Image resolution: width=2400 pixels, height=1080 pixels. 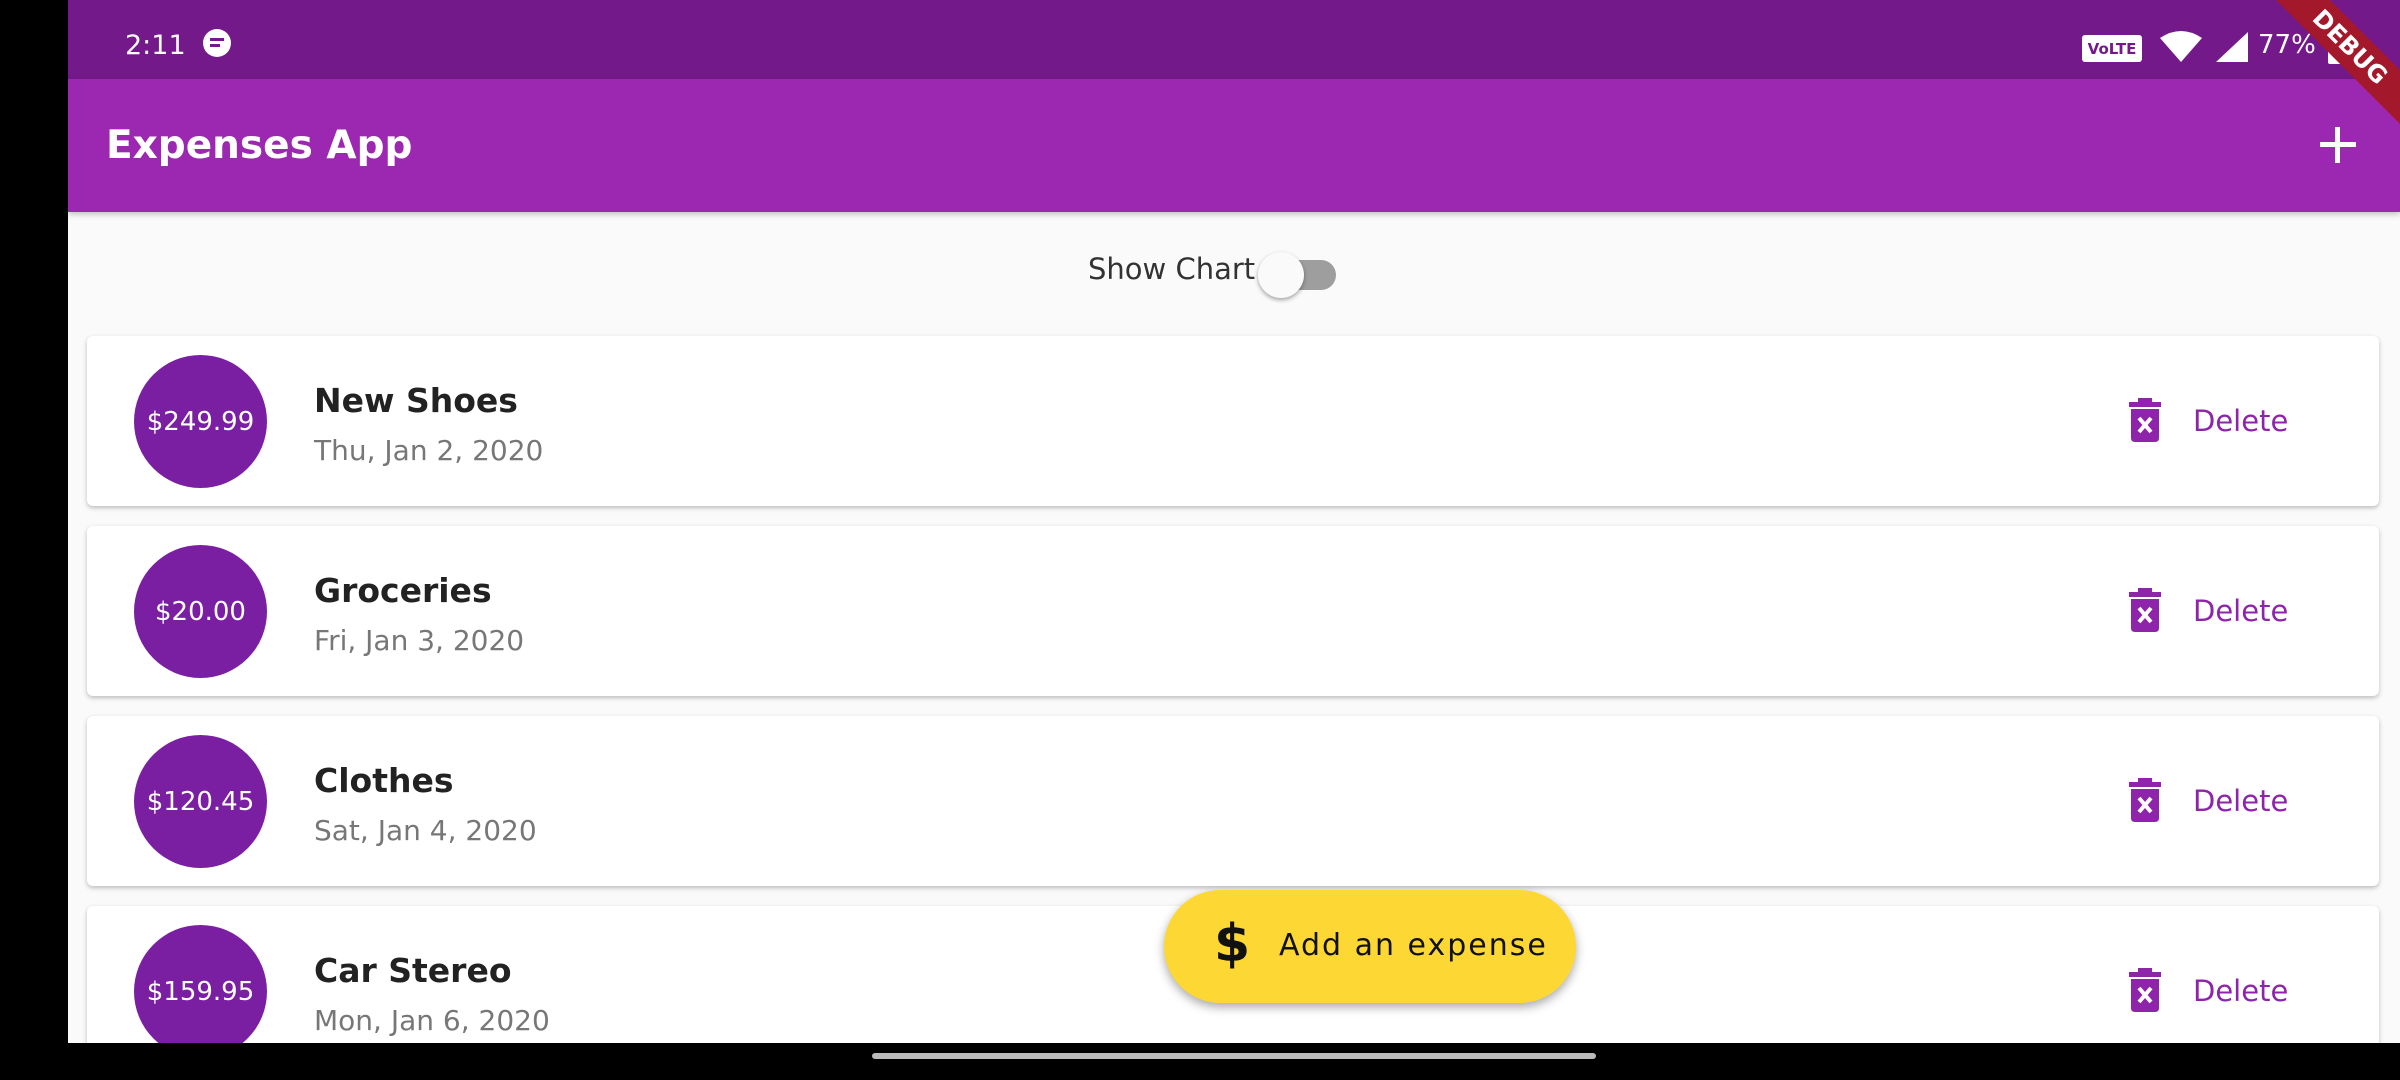 I want to click on show-chart-switch, so click(x=1300, y=273).